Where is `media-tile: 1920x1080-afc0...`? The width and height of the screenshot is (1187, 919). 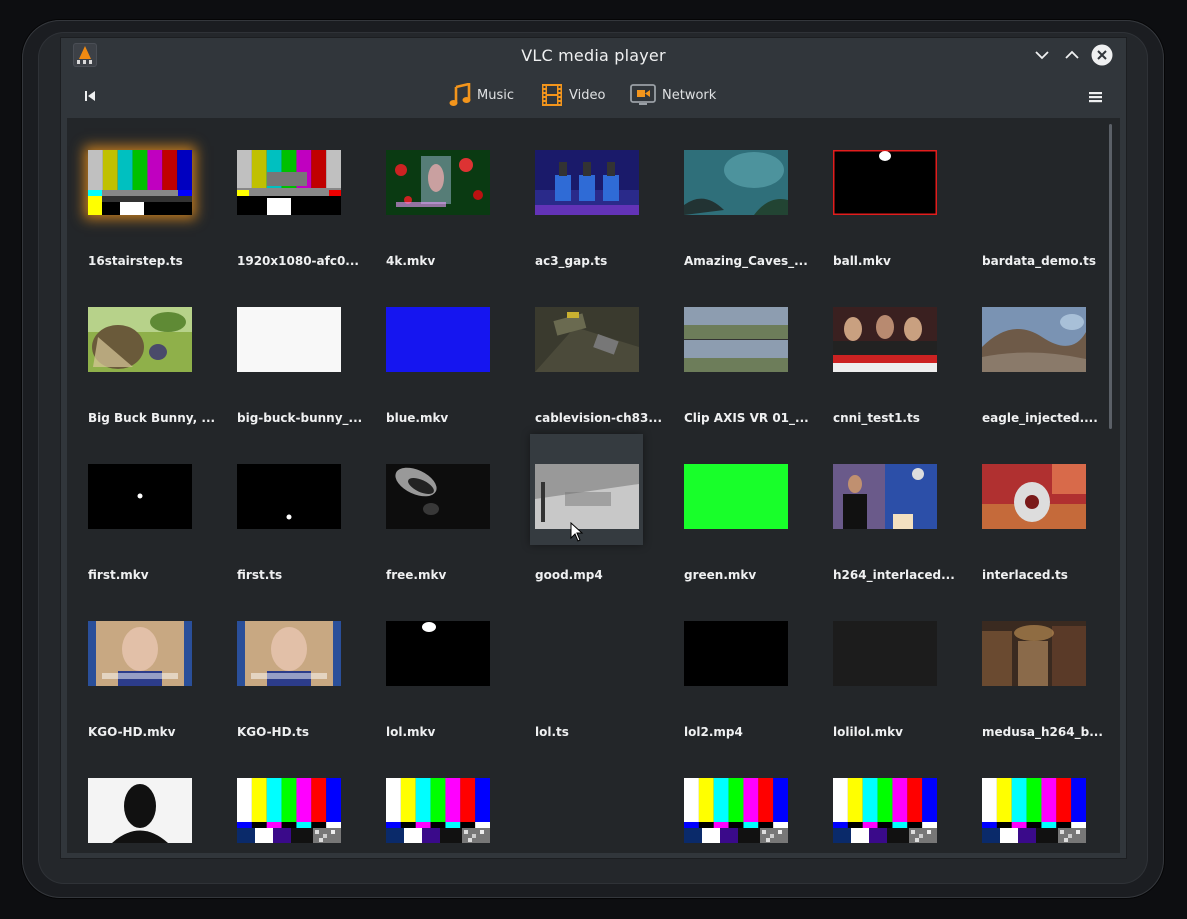 media-tile: 1920x1080-afc0... is located at coordinates (296, 196).